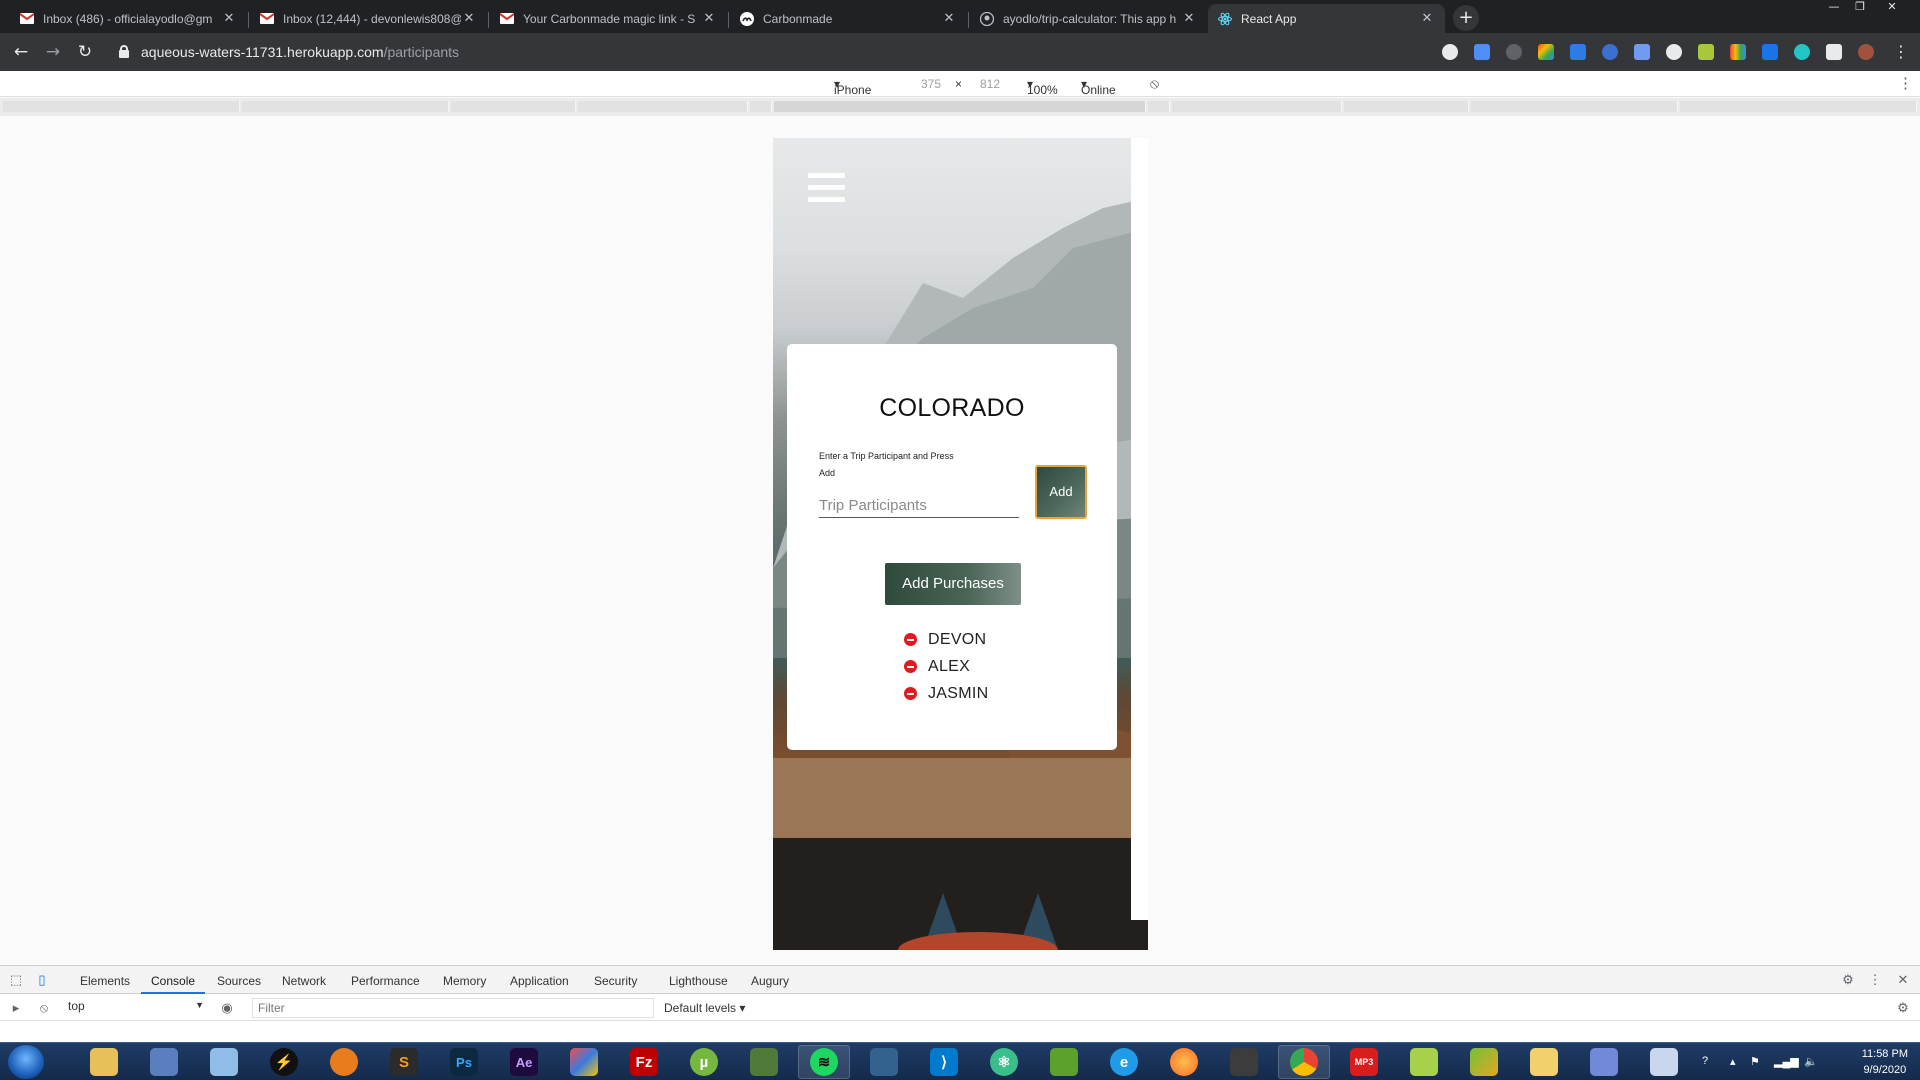 The height and width of the screenshot is (1080, 1920). I want to click on device-toggle-icon: ▯, so click(42, 980).